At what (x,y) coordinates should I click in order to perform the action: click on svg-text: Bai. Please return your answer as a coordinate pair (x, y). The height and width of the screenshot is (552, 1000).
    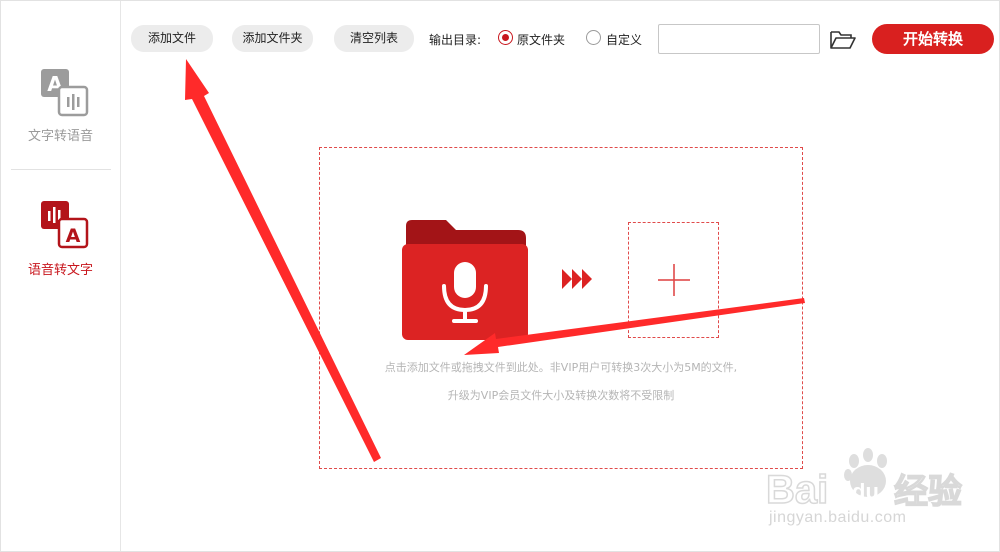
    Looking at the image, I should click on (797, 490).